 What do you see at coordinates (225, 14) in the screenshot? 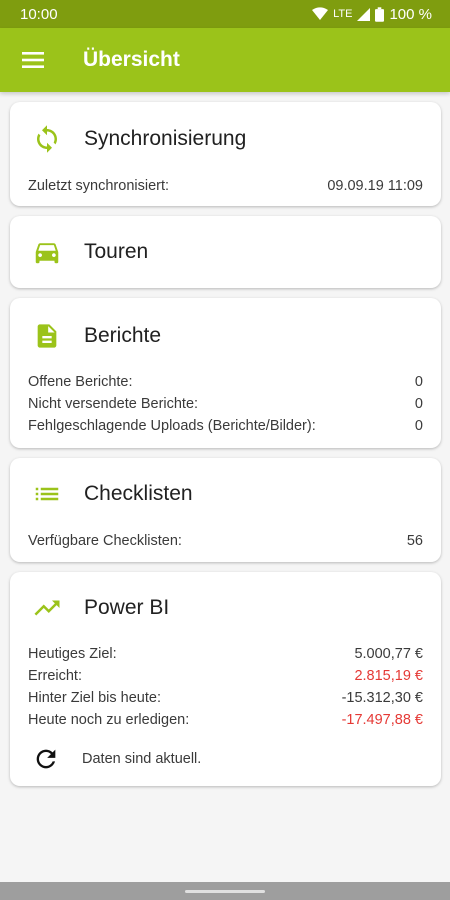
I see `status-bar: 10:00 LTE 100 %` at bounding box center [225, 14].